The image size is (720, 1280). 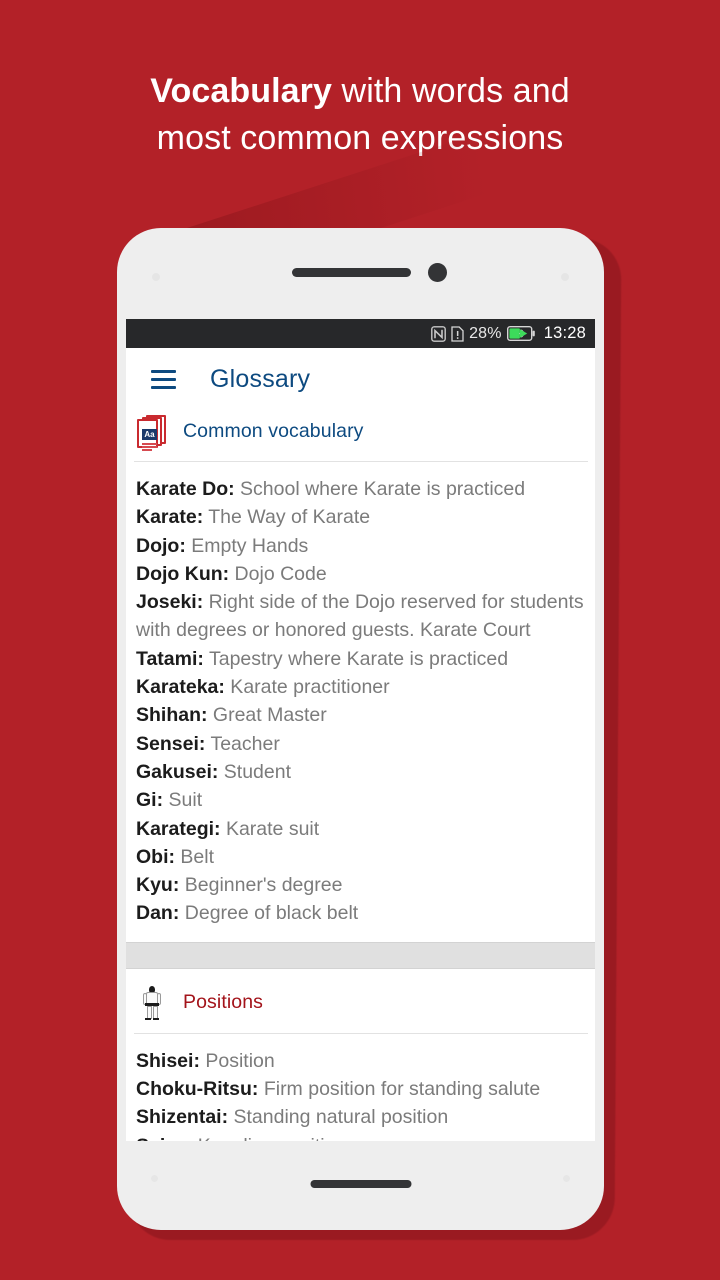 What do you see at coordinates (380, 489) in the screenshot?
I see `entry-definition: School where Karate is practiced` at bounding box center [380, 489].